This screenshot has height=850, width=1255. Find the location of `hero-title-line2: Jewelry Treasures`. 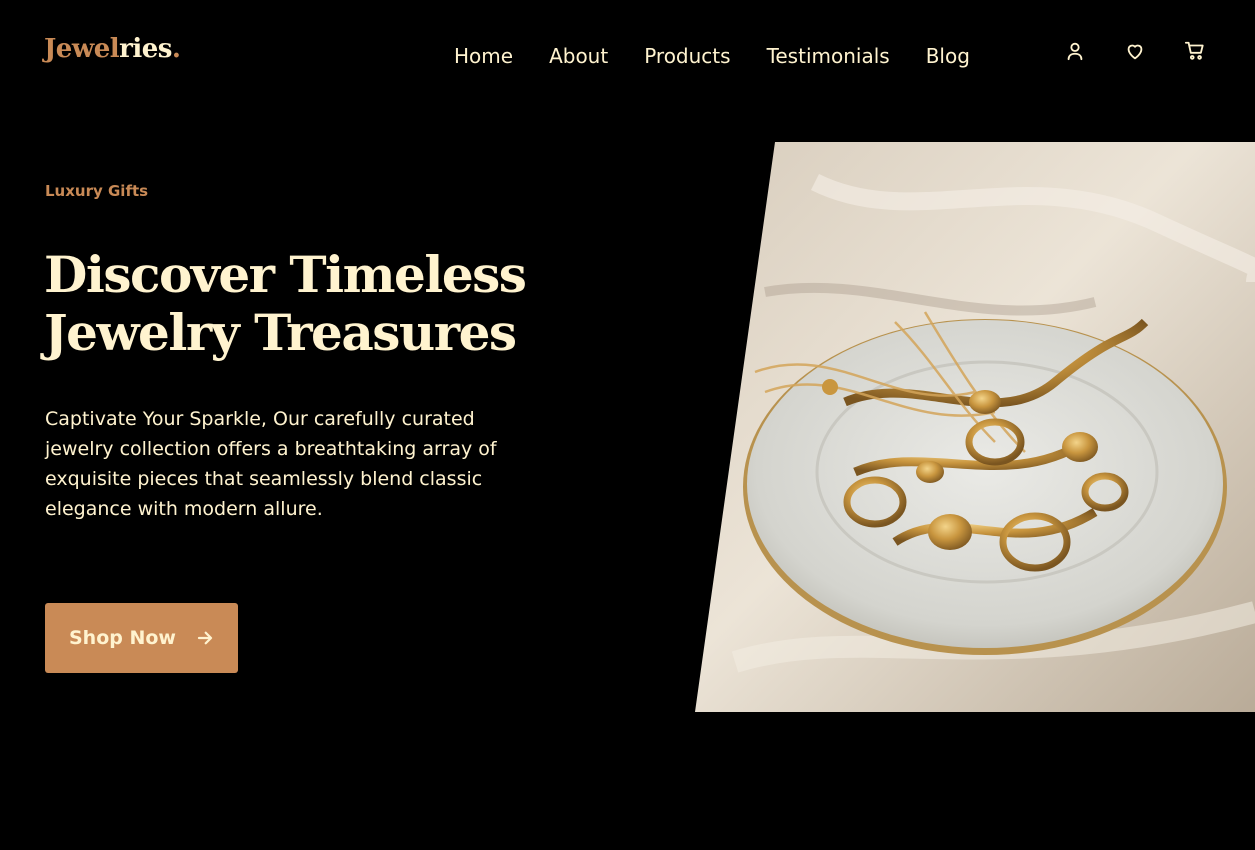

hero-title-line2: Jewelry Treasures is located at coordinates (280, 332).